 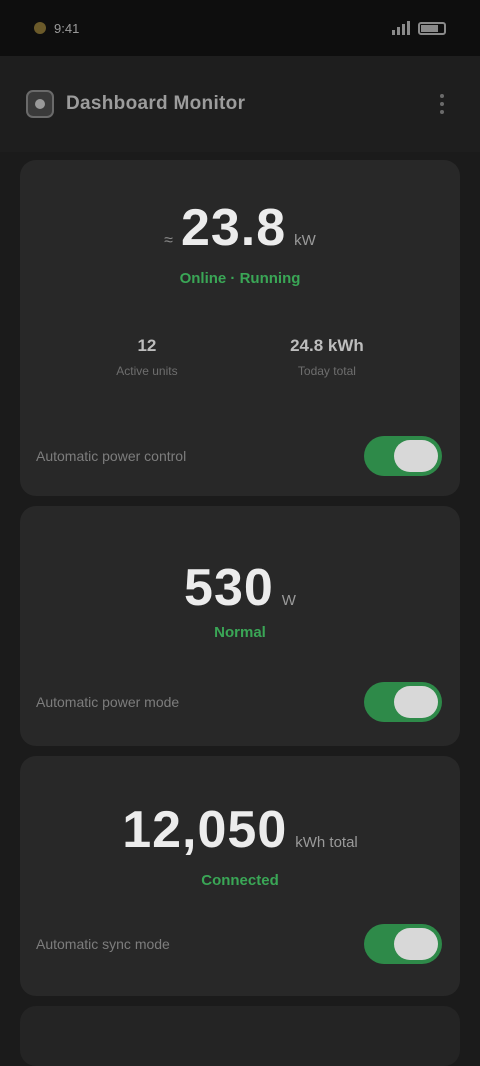 I want to click on metric-unit: kWh total, so click(x=326, y=842).